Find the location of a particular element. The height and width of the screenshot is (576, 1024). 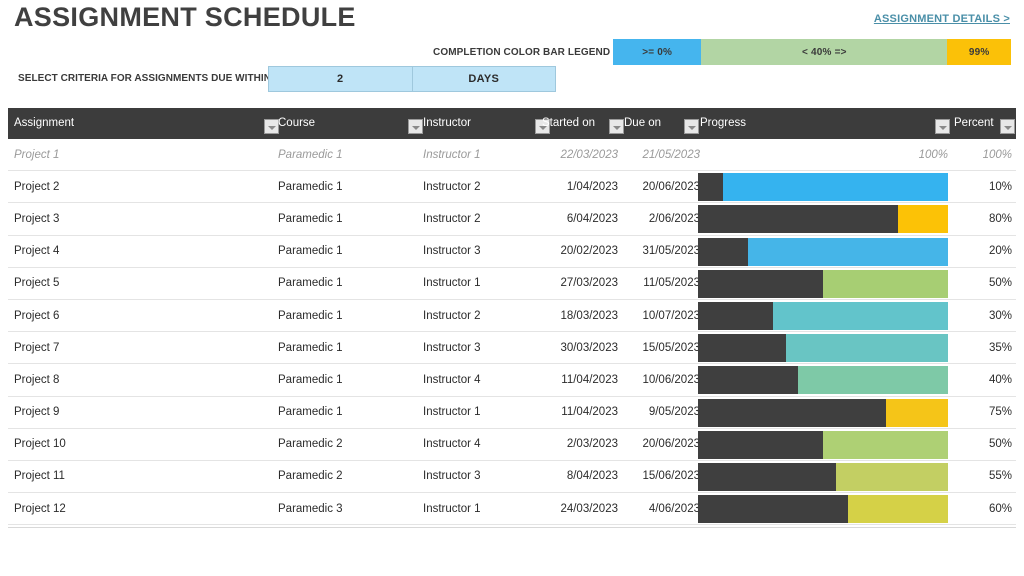

cell-due-on: 4/06/2023 is located at coordinates (674, 508).